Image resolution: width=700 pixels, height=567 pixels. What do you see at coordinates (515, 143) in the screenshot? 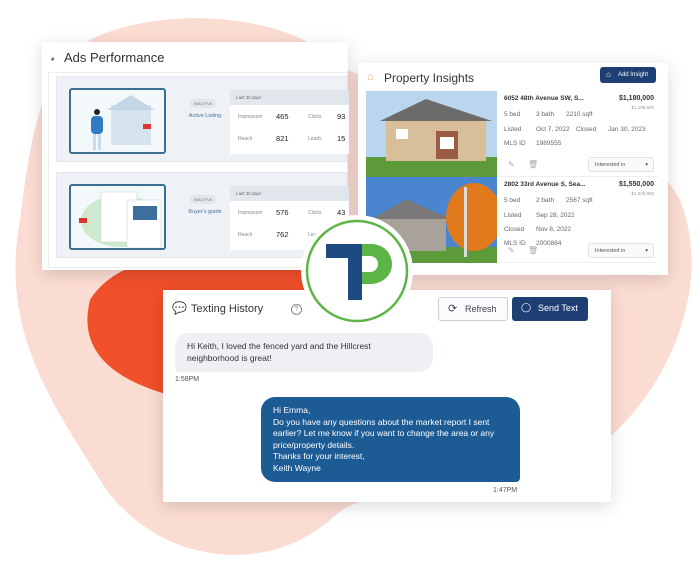
I see `mls-label: MLS ID` at bounding box center [515, 143].